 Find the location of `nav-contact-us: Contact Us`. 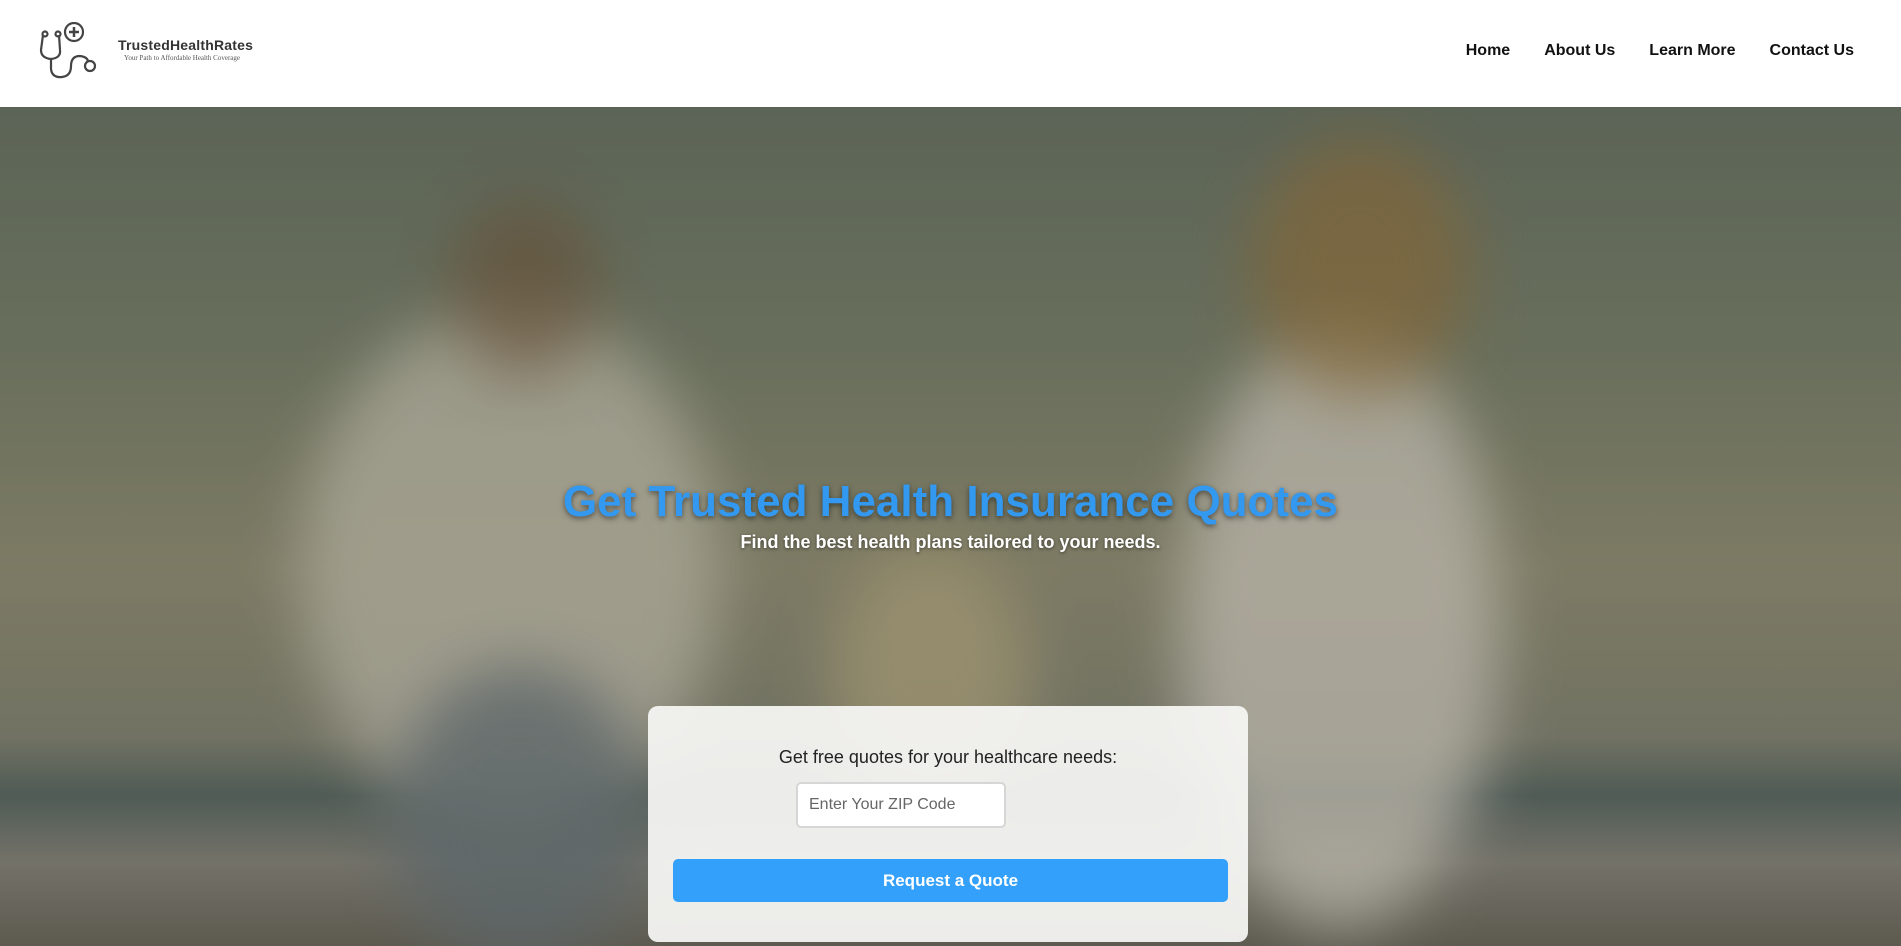

nav-contact-us: Contact Us is located at coordinates (1812, 51).